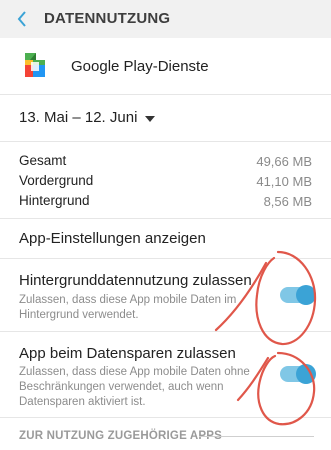  I want to click on section-divider, so click(256, 436).